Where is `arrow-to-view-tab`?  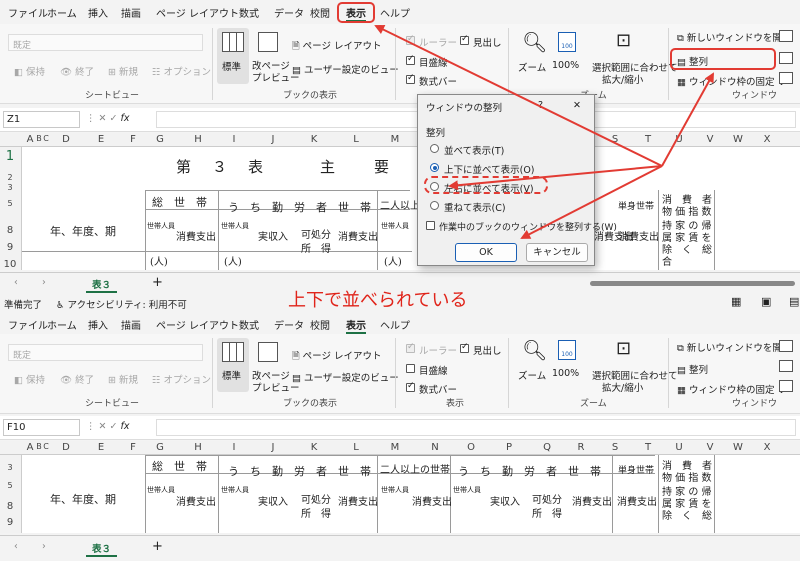
arrow-to-view-tab is located at coordinates (518, 96).